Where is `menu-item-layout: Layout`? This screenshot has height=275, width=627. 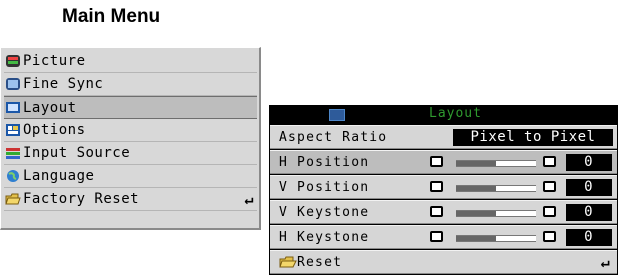
menu-item-layout: Layout is located at coordinates (130, 107).